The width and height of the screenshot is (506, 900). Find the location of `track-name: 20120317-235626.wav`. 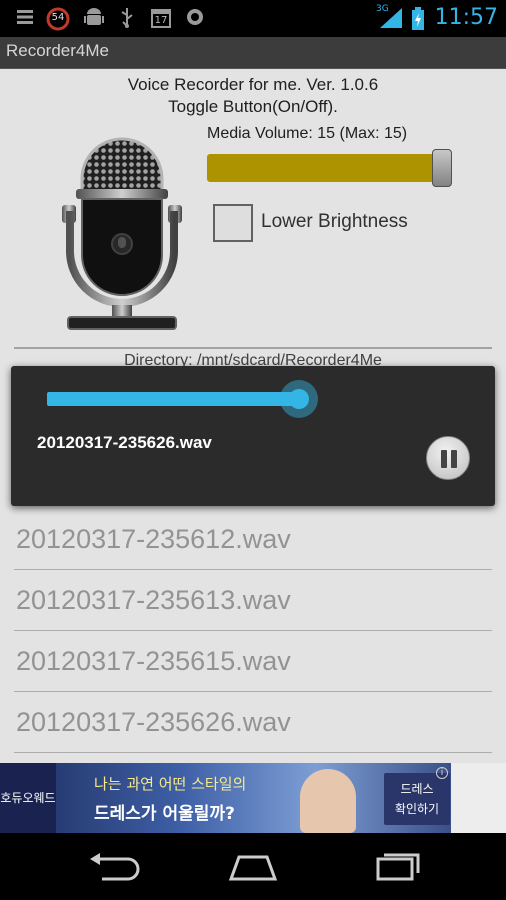

track-name: 20120317-235626.wav is located at coordinates (124, 442).